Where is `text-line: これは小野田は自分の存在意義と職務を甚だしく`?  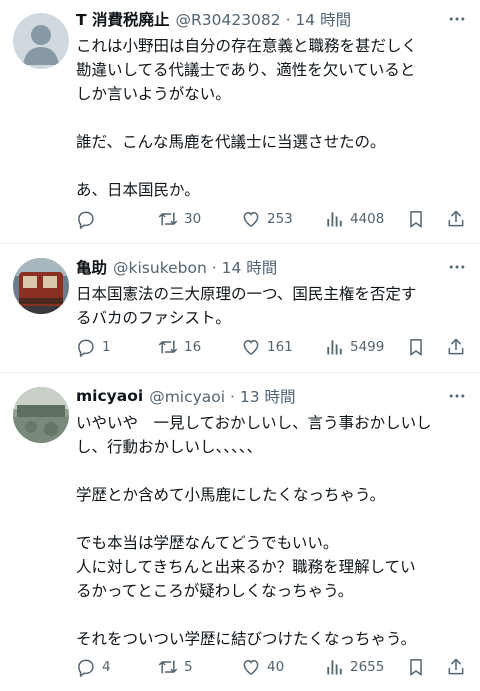 text-line: これは小野田は自分の存在意義と職務を甚だしく is located at coordinates (247, 46).